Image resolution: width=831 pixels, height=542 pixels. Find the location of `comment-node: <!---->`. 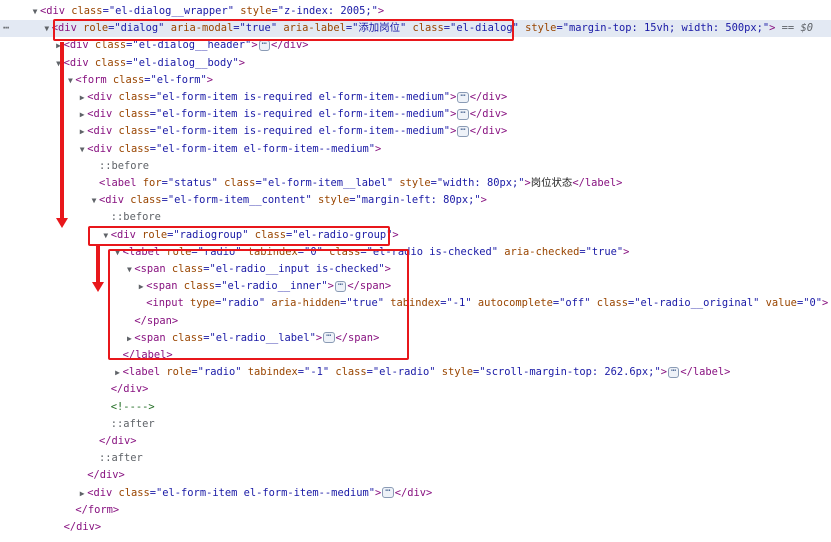

comment-node: <!----> is located at coordinates (132, 406).